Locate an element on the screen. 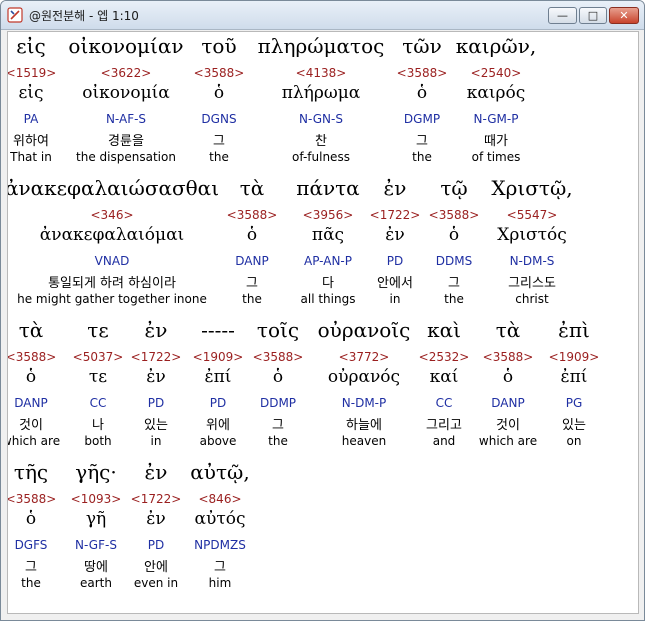  word-greek: πάντα is located at coordinates (328, 188).